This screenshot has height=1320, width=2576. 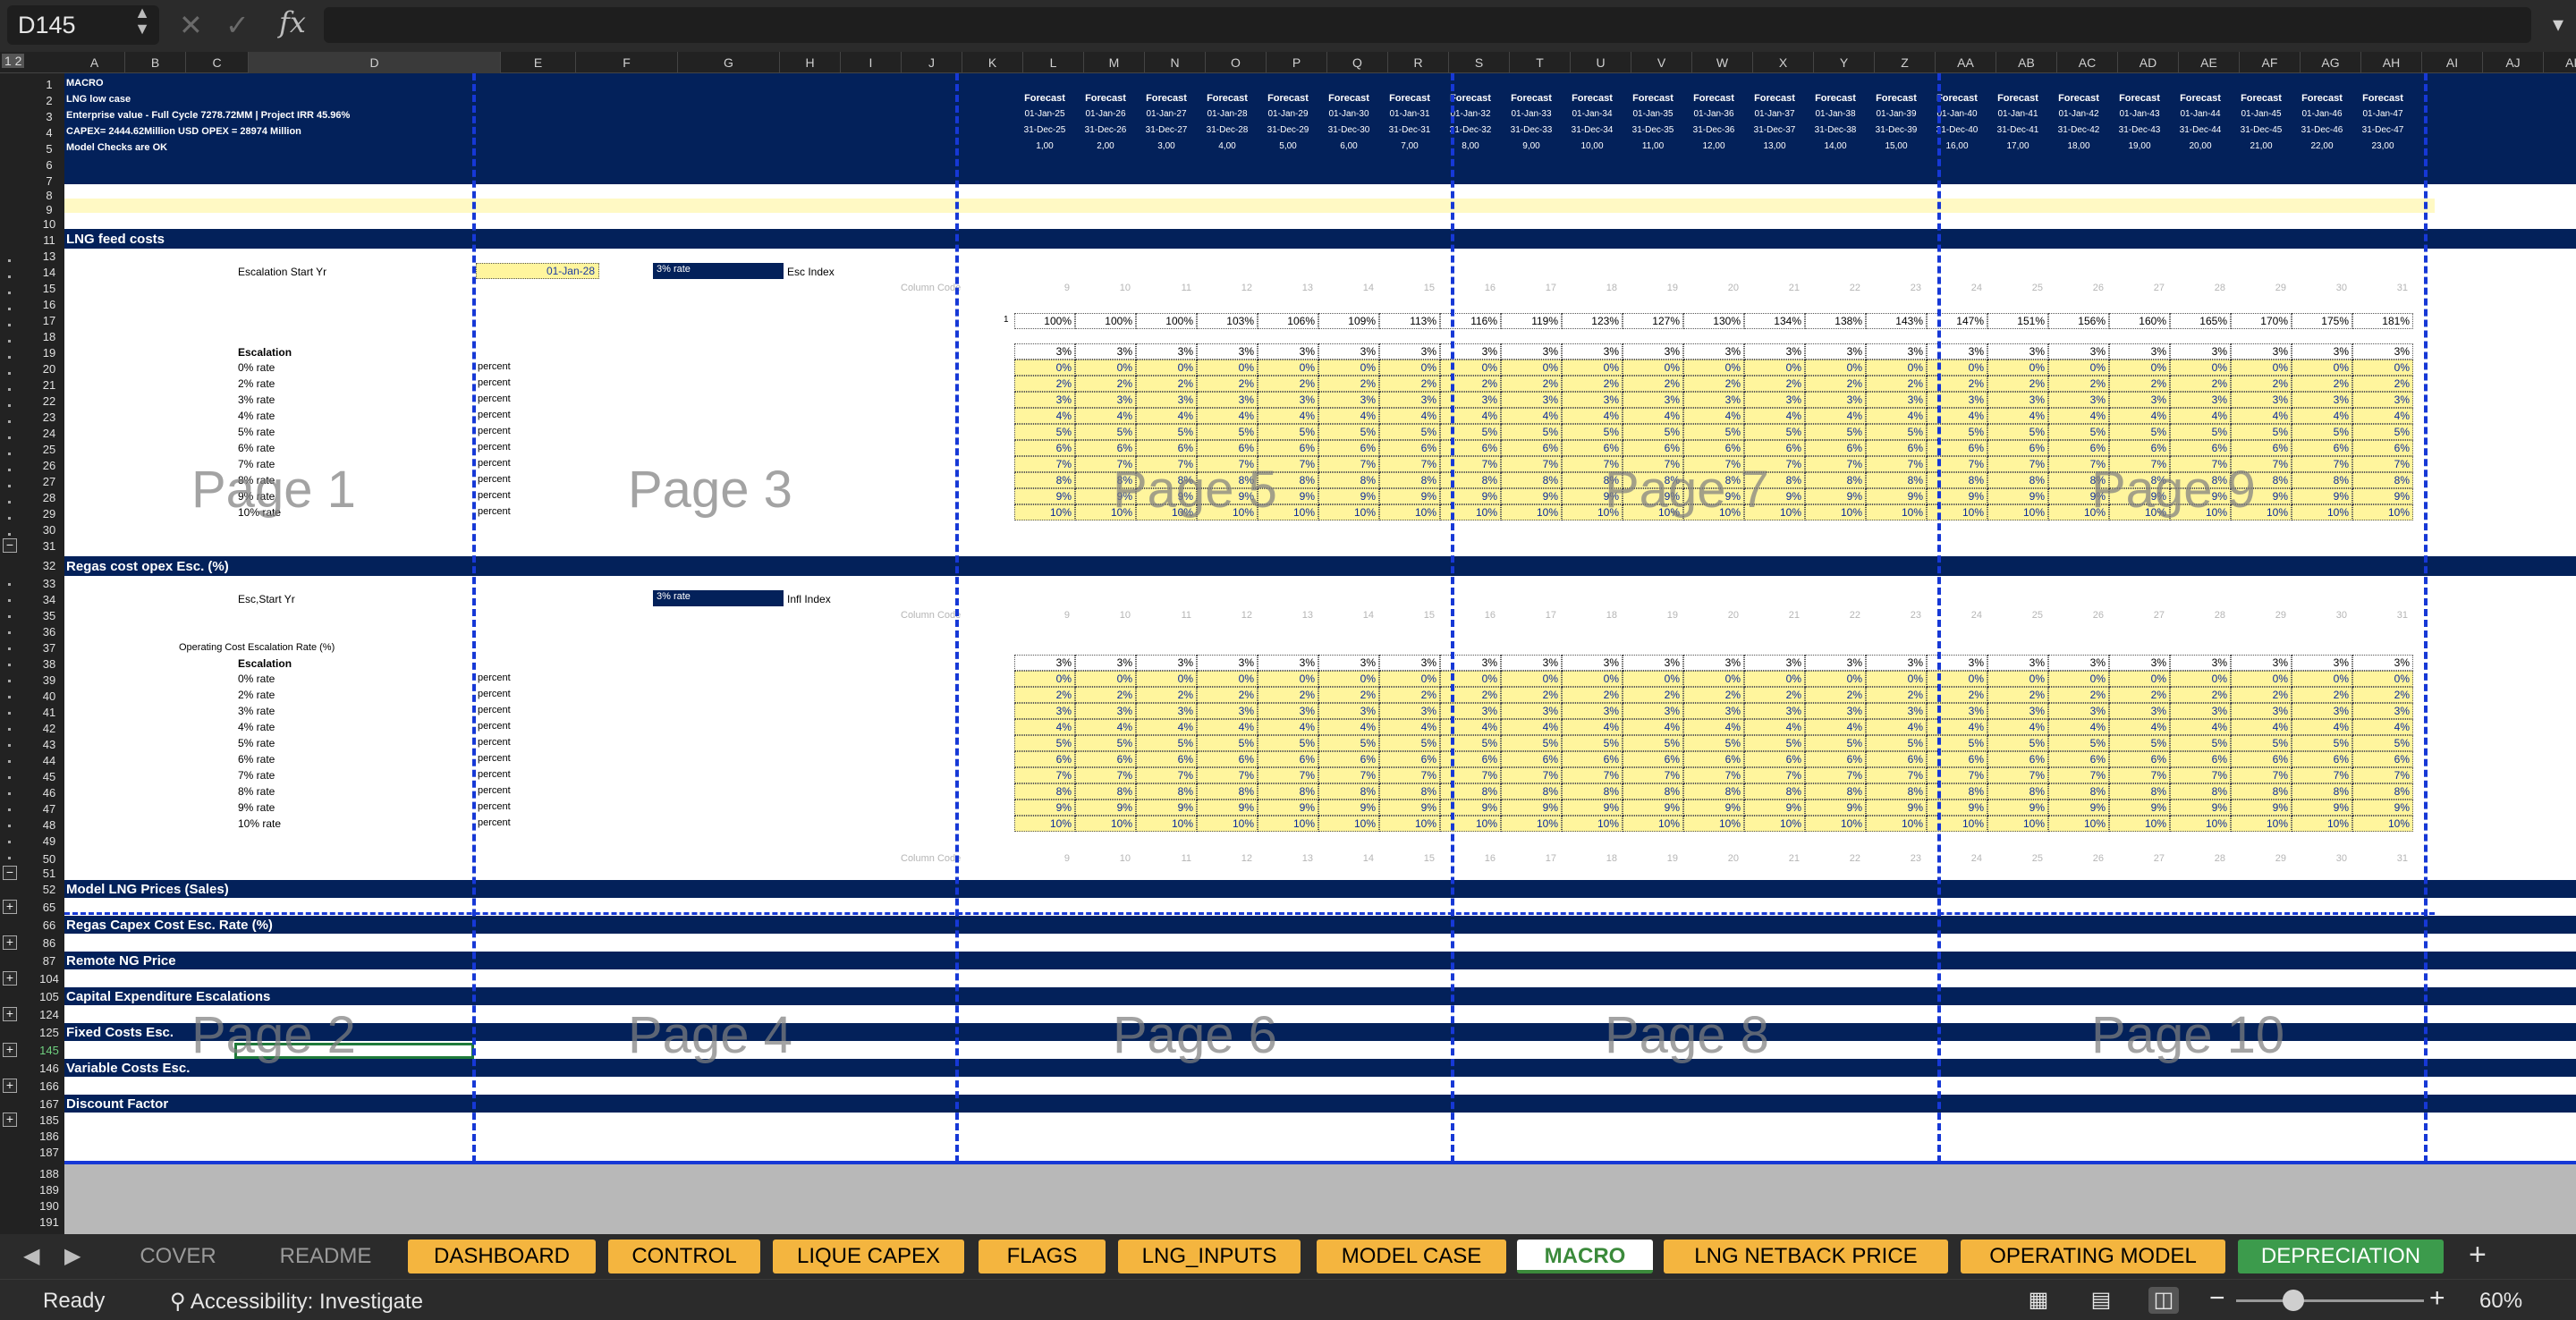 What do you see at coordinates (992, 62) in the screenshot?
I see `column-header-k: K` at bounding box center [992, 62].